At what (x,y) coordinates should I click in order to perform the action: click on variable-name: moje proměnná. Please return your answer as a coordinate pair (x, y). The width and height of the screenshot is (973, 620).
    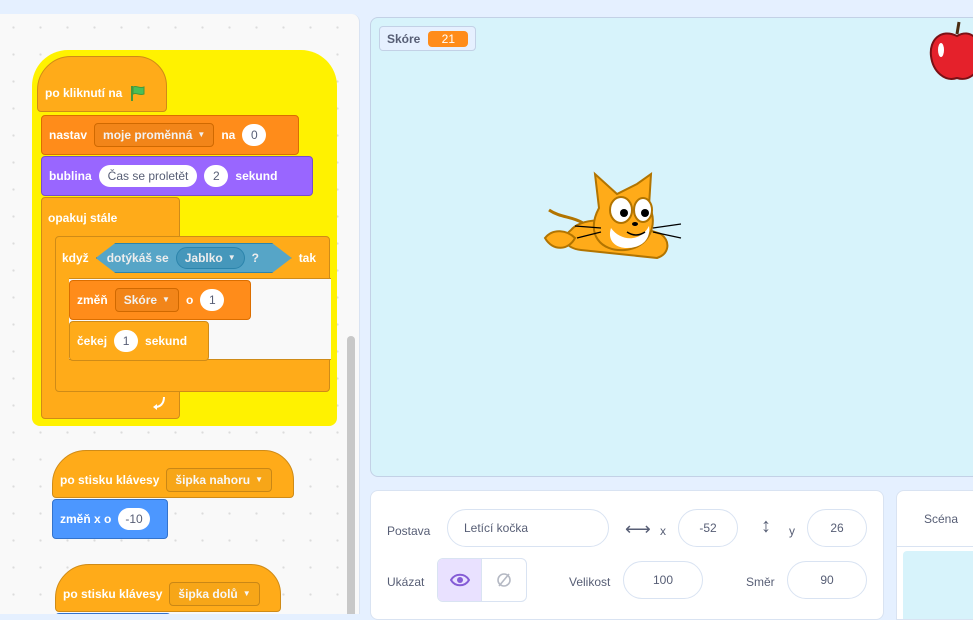
    Looking at the image, I should click on (148, 135).